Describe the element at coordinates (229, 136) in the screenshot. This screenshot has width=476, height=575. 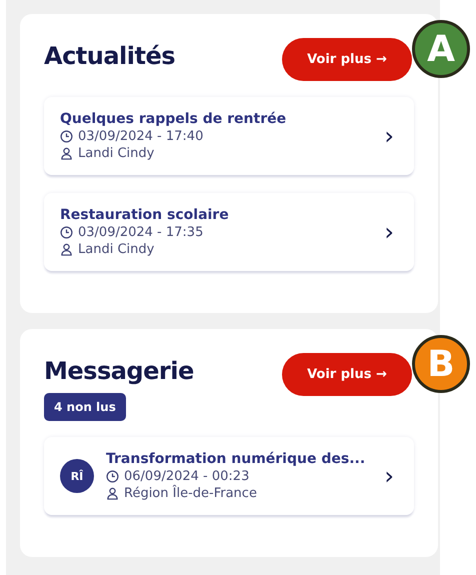
I see `list-item: Quelques rappels de rentrée 03/09/2024 - 17:40 Landi Cindy ›` at that location.